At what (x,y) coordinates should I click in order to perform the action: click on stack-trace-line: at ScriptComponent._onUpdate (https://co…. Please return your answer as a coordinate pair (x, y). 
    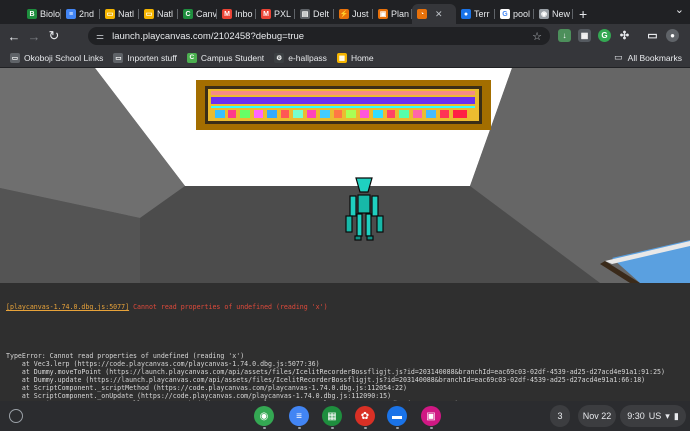
    Looking at the image, I should click on (199, 396).